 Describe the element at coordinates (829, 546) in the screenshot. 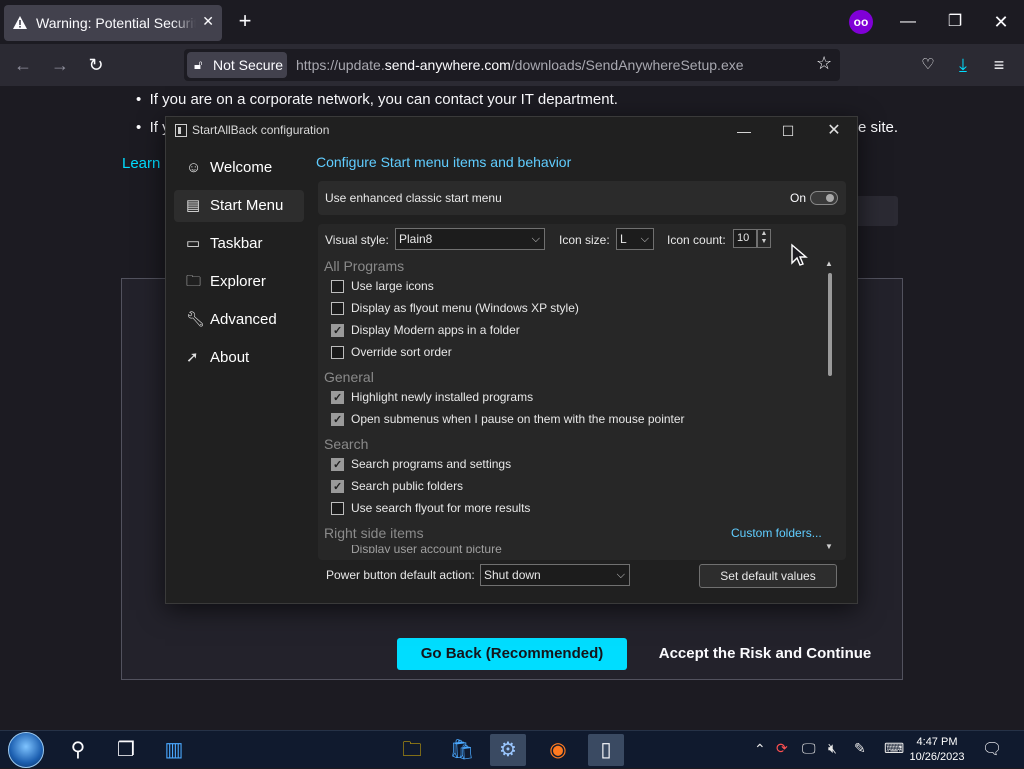

I see `scroll-down-icon: ▼` at that location.